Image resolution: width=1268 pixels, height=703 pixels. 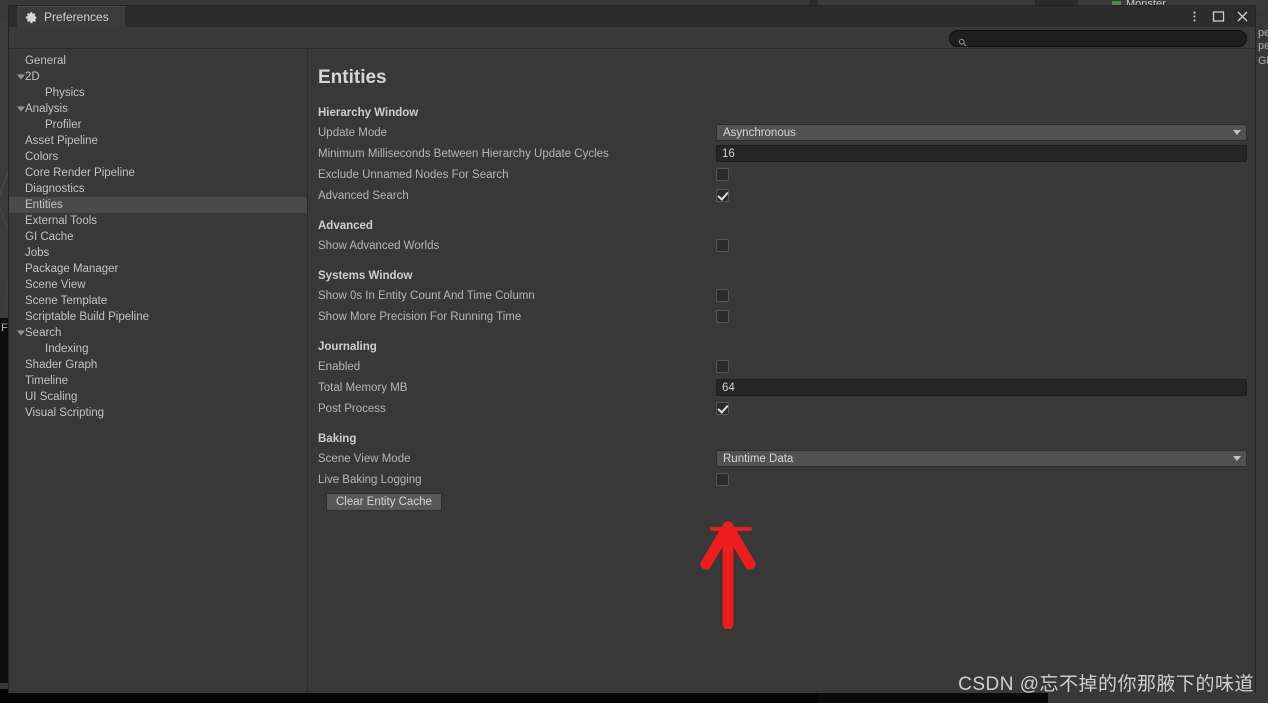 I want to click on exclude-unnamed-nodes-for-search-checkbox, so click(x=722, y=174).